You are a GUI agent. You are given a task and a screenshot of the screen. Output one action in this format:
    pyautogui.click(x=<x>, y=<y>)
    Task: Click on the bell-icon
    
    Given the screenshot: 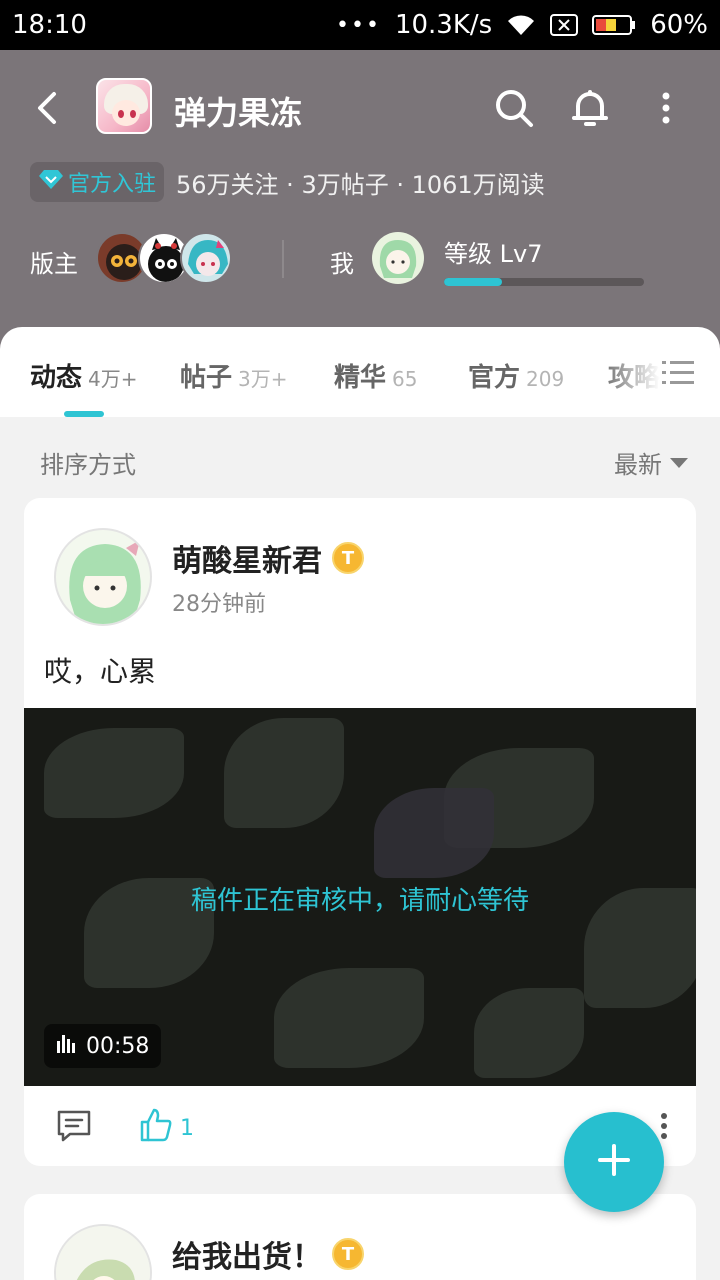 What is the action you would take?
    pyautogui.click(x=590, y=108)
    